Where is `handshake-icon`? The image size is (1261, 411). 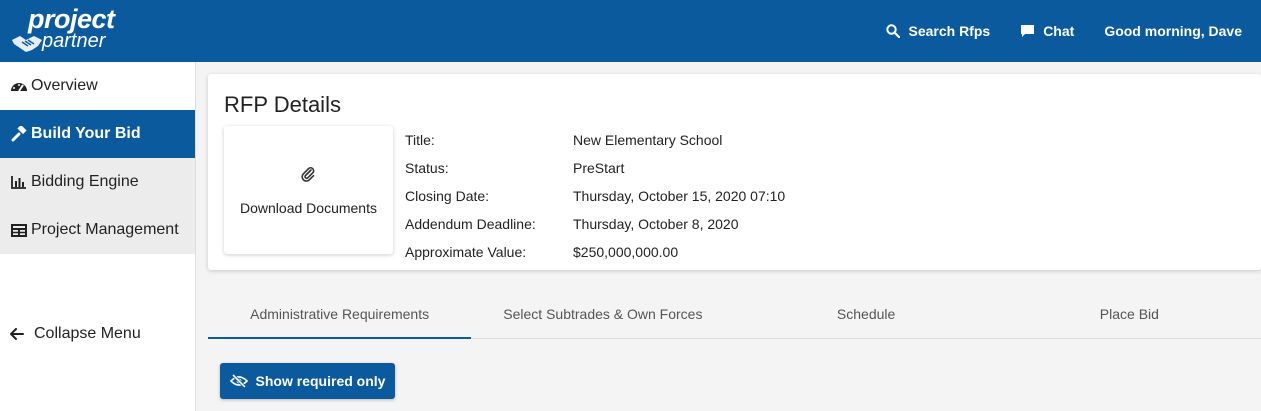
handshake-icon is located at coordinates (27, 44).